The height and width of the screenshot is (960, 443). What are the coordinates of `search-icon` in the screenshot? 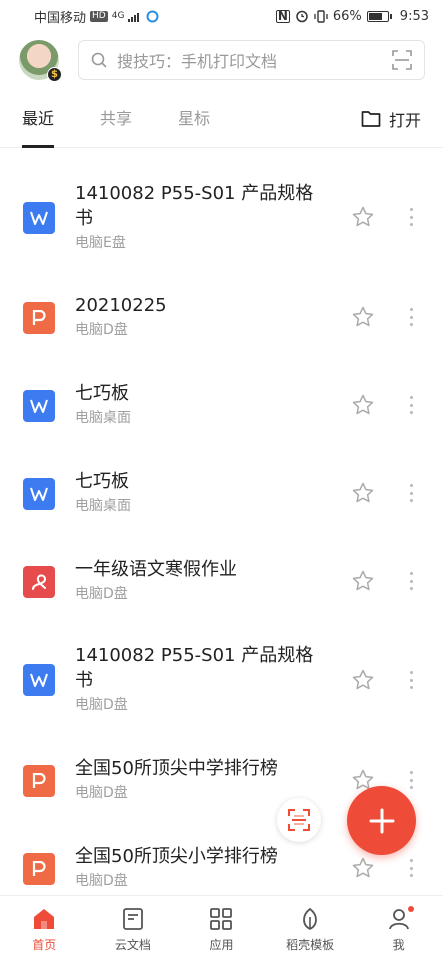 It's located at (99, 60).